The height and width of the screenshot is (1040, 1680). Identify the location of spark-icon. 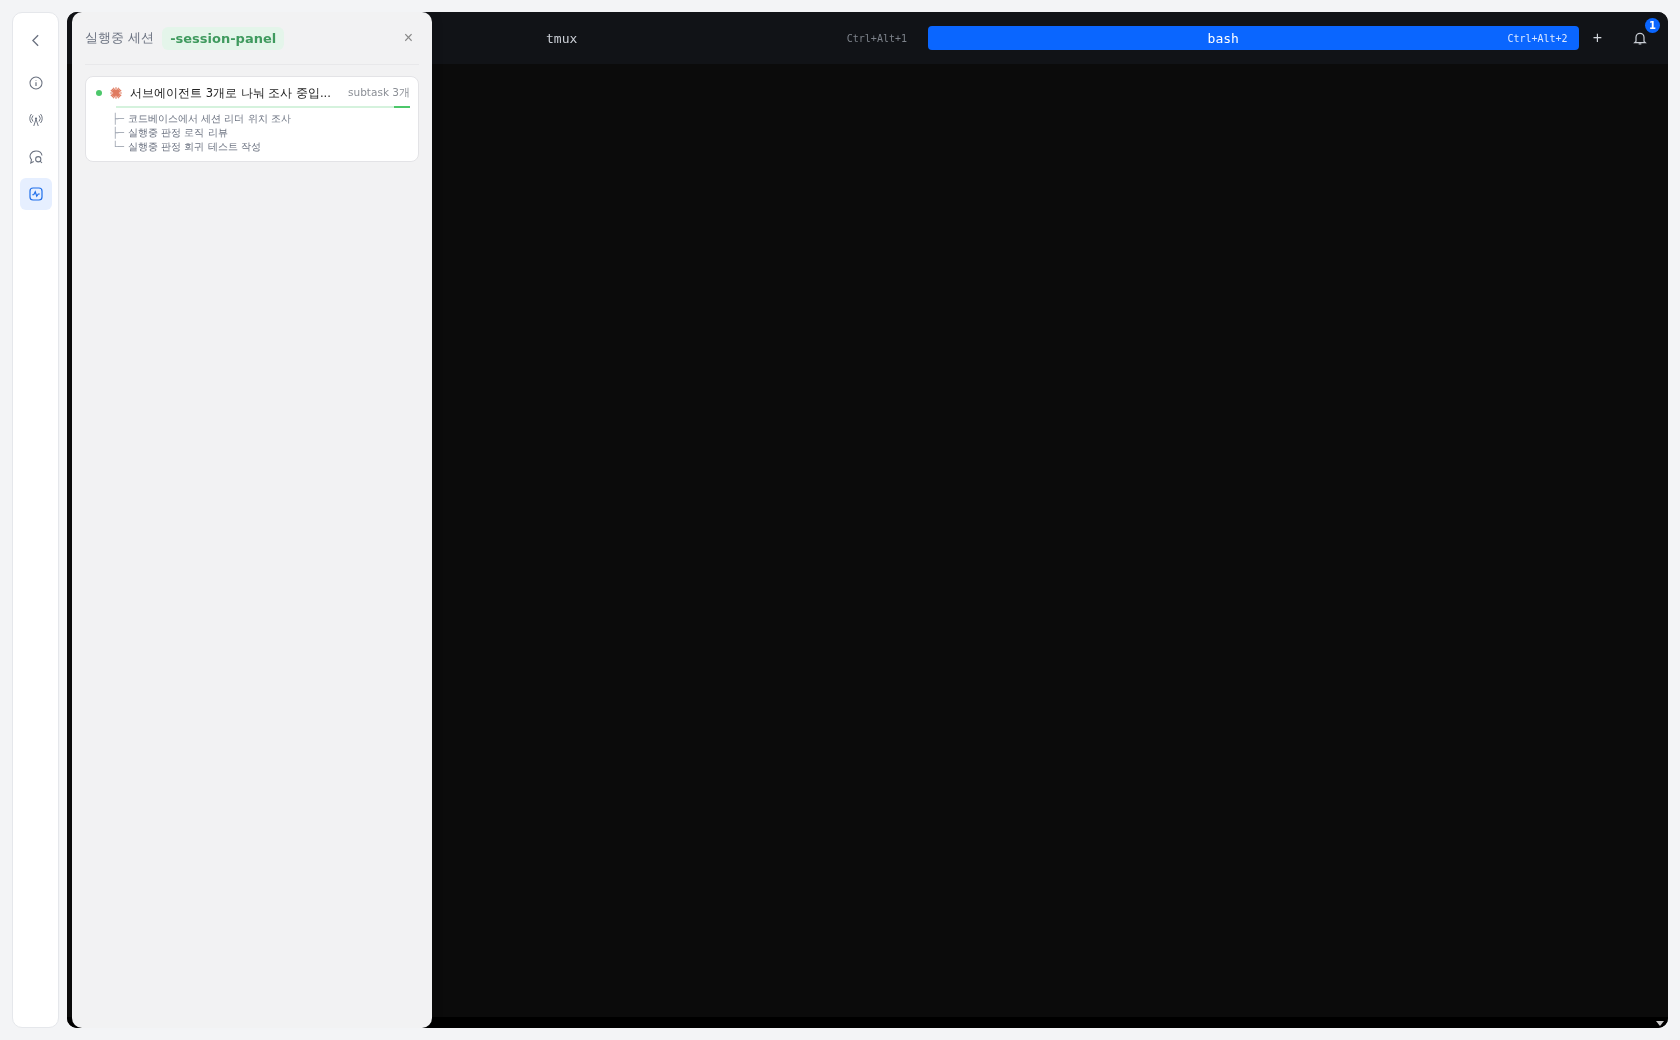
(116, 93).